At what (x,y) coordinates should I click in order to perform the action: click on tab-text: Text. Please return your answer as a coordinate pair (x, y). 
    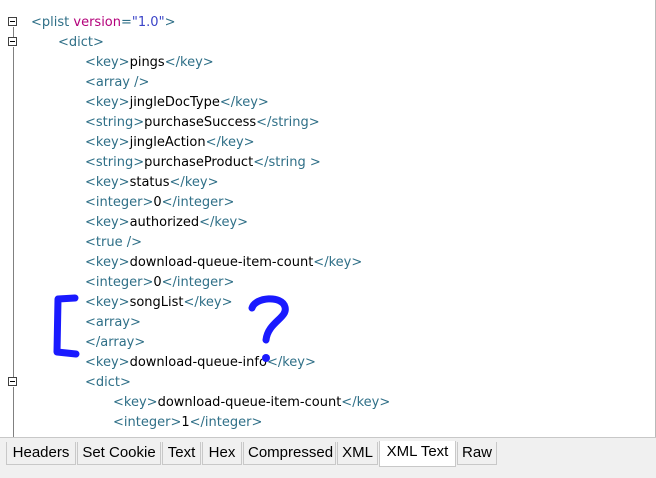
    Looking at the image, I should click on (181, 453).